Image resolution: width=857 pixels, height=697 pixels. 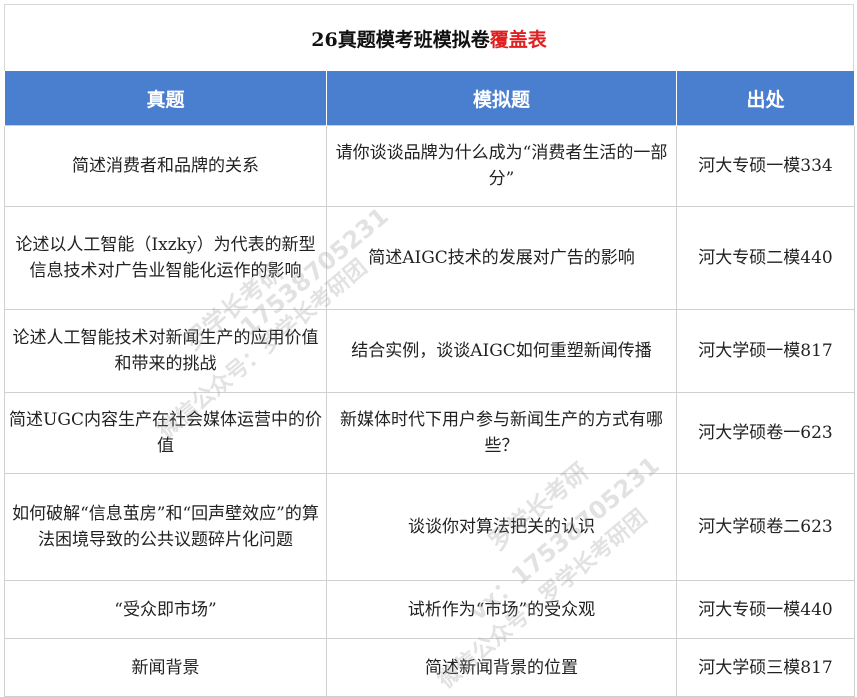 What do you see at coordinates (518, 39) in the screenshot?
I see `title-highlight: 覆盖表` at bounding box center [518, 39].